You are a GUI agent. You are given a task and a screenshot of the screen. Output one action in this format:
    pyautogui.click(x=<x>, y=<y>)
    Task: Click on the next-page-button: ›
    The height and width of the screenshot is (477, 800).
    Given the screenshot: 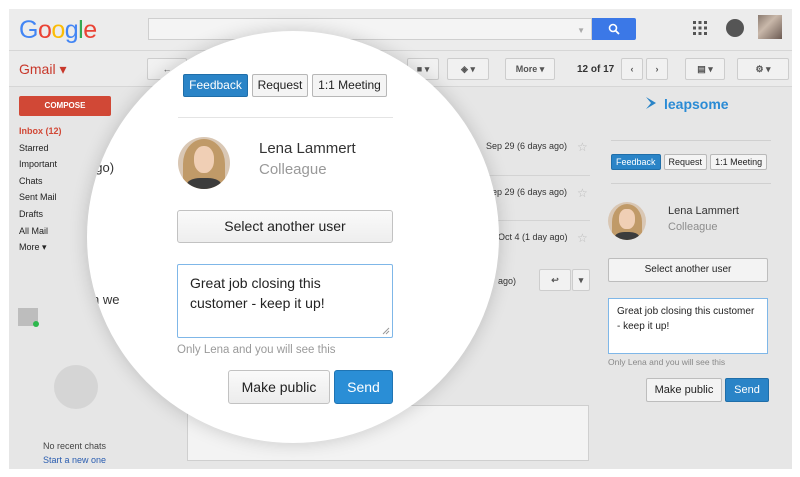 What is the action you would take?
    pyautogui.click(x=657, y=69)
    